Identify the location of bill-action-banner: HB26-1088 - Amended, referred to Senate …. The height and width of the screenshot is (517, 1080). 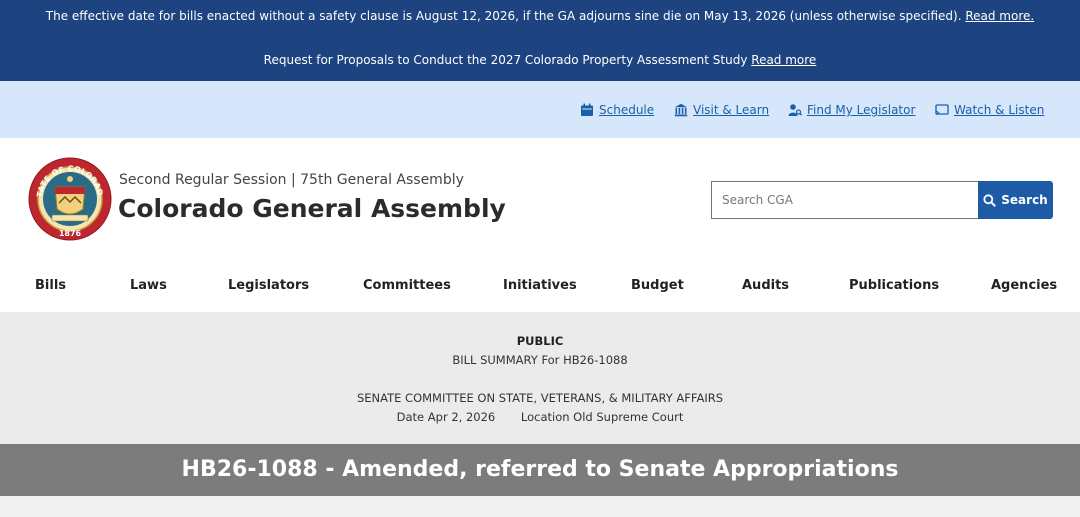
(540, 470).